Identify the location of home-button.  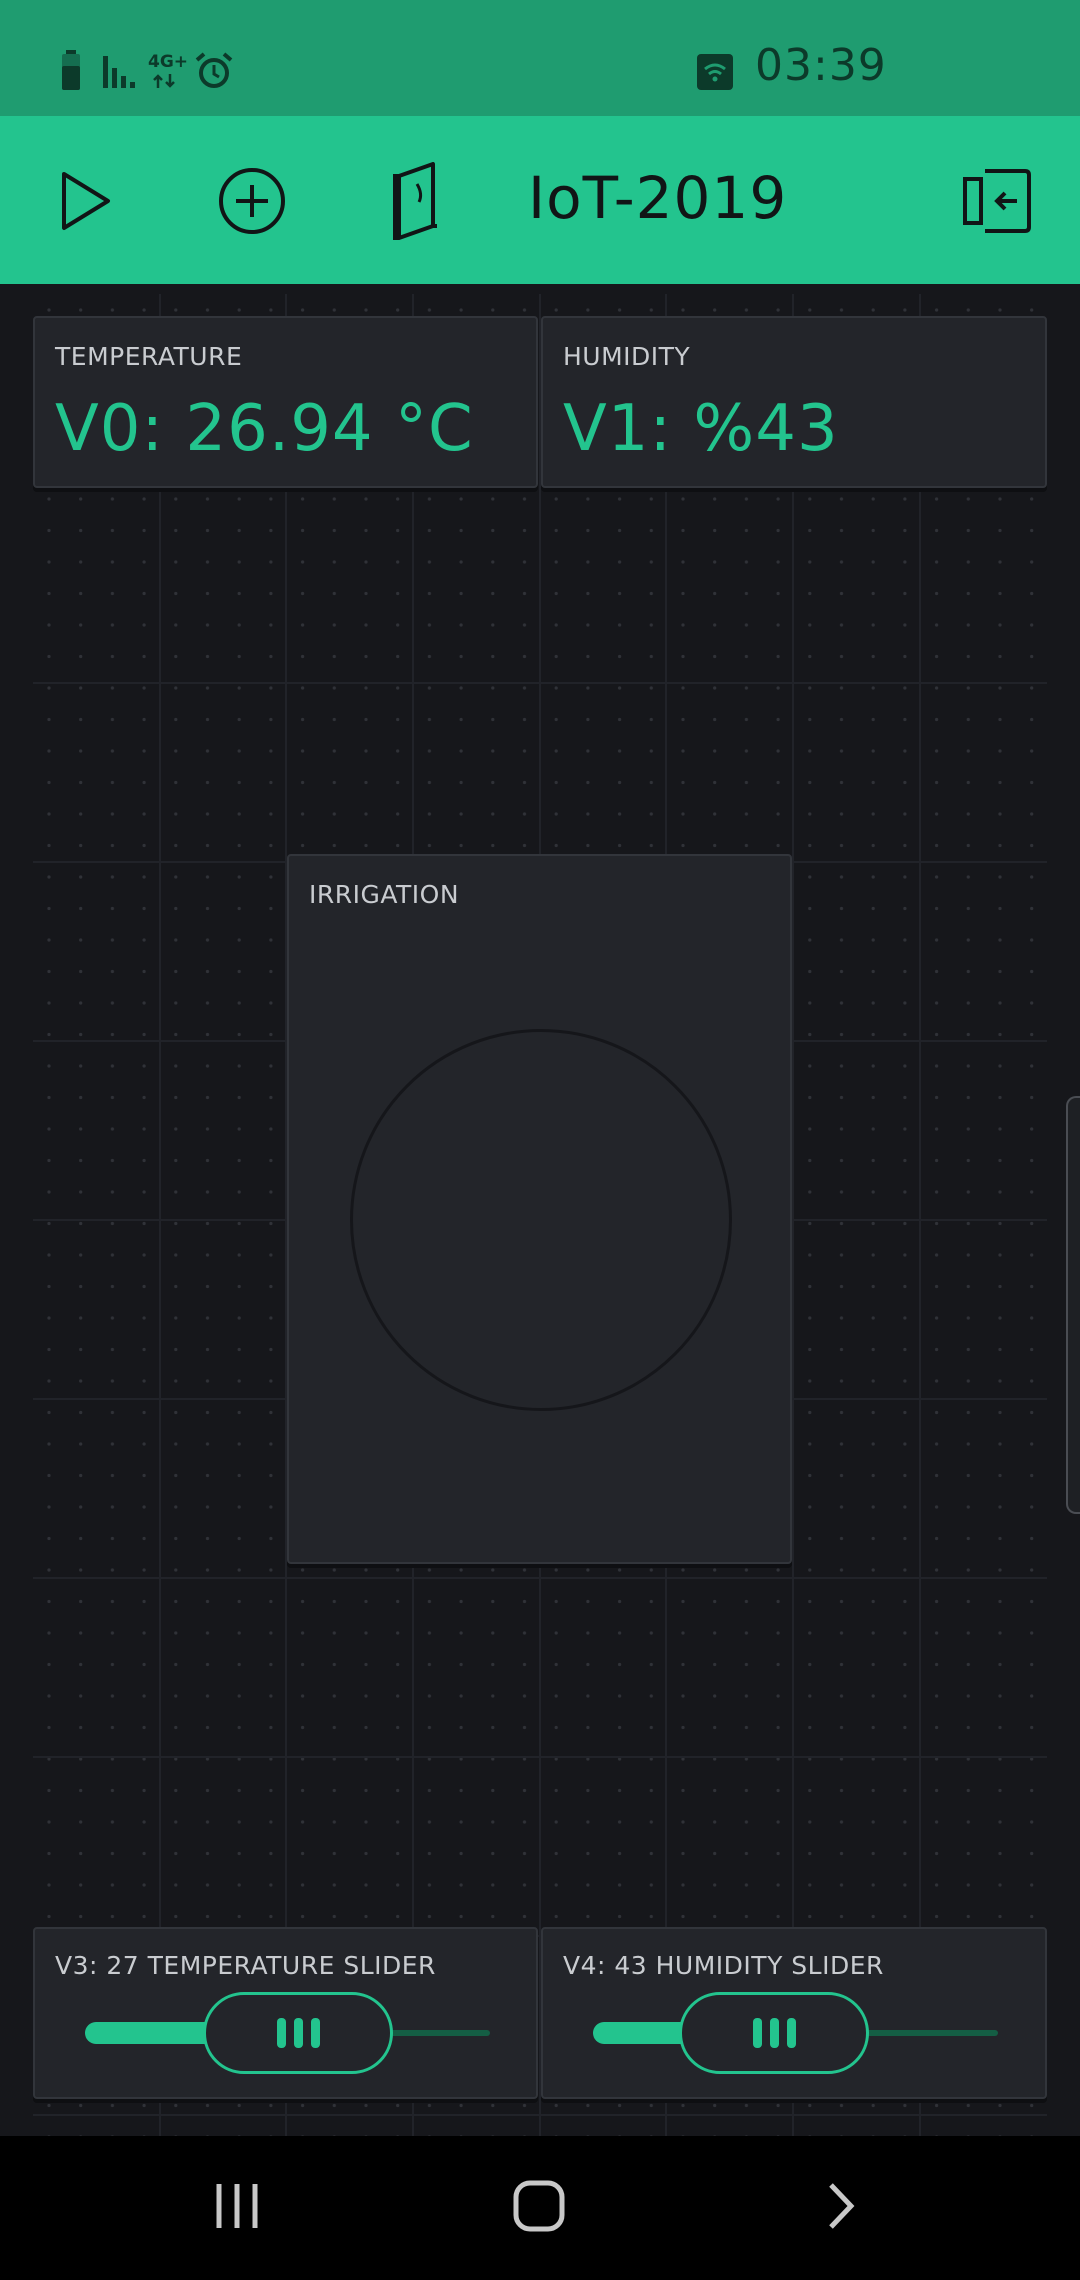
(539, 2206).